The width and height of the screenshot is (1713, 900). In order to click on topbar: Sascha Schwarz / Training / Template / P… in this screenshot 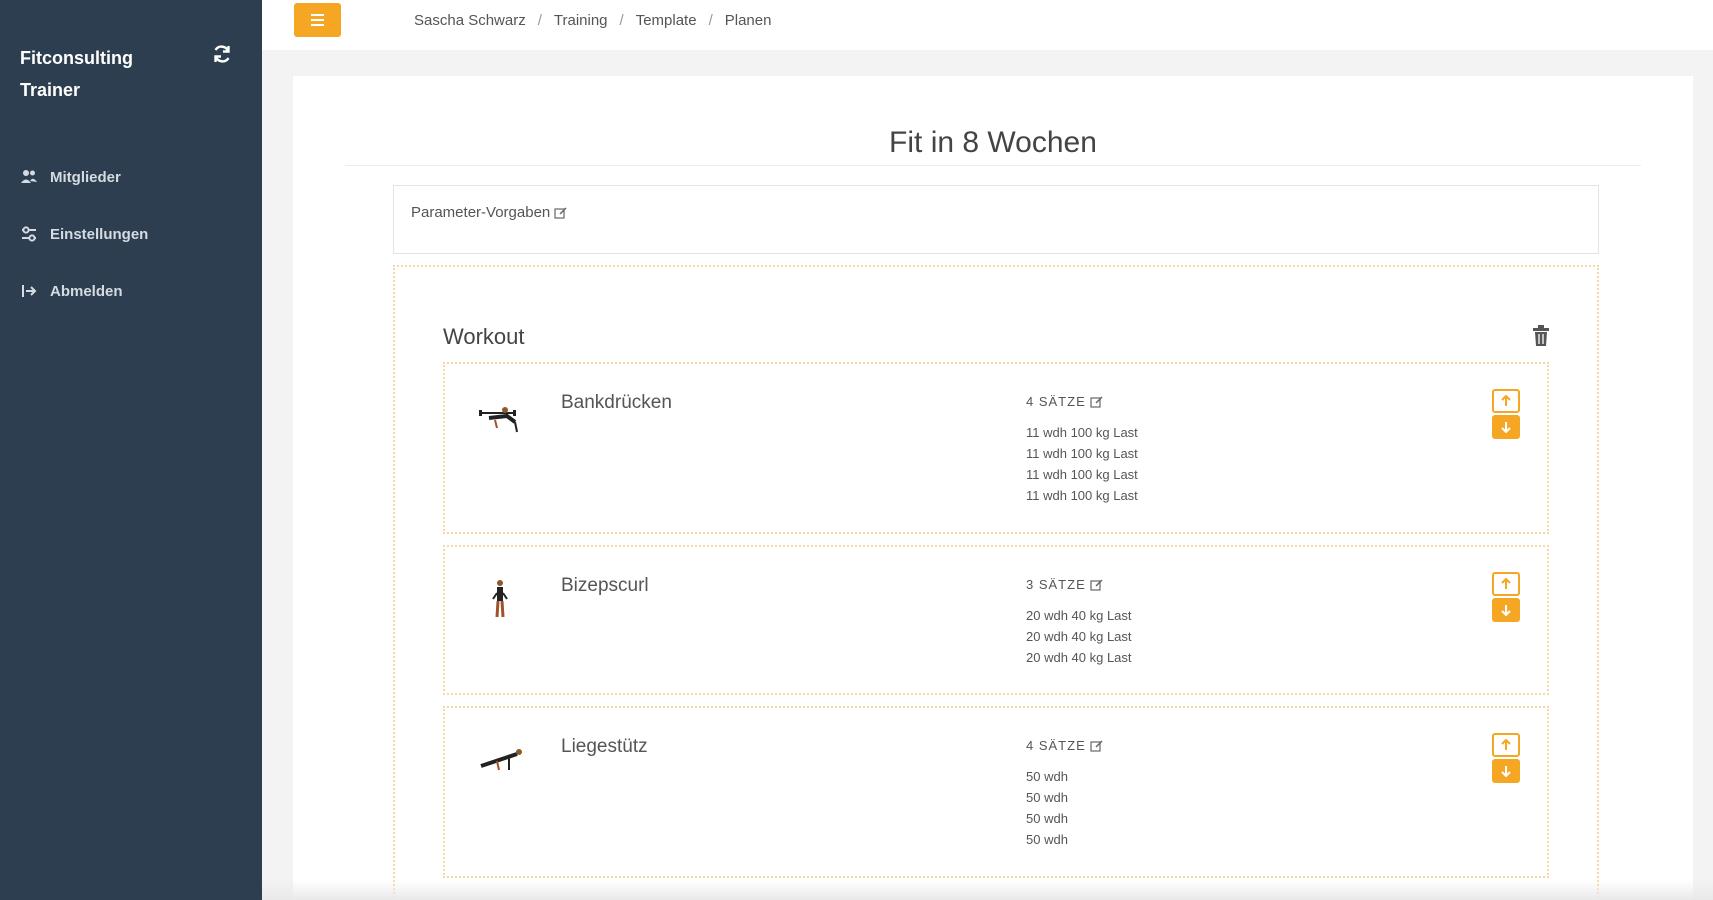, I will do `click(987, 25)`.